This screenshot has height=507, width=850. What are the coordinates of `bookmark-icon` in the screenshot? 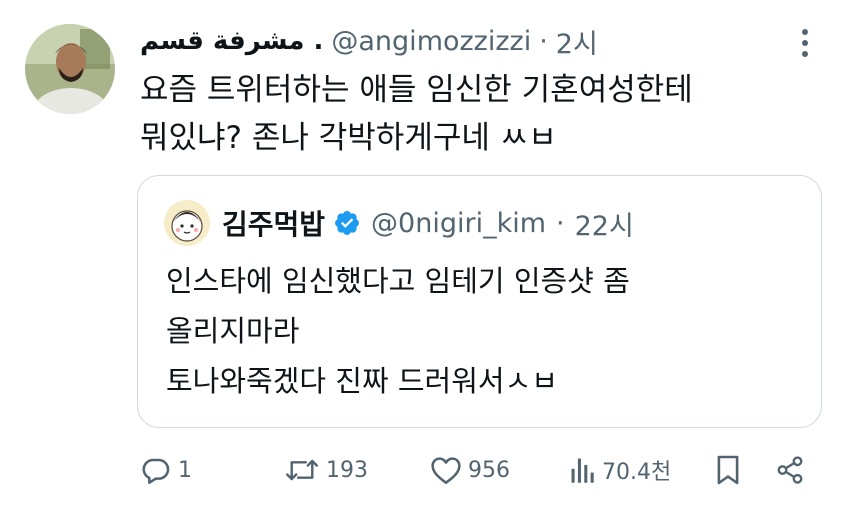 It's located at (728, 470).